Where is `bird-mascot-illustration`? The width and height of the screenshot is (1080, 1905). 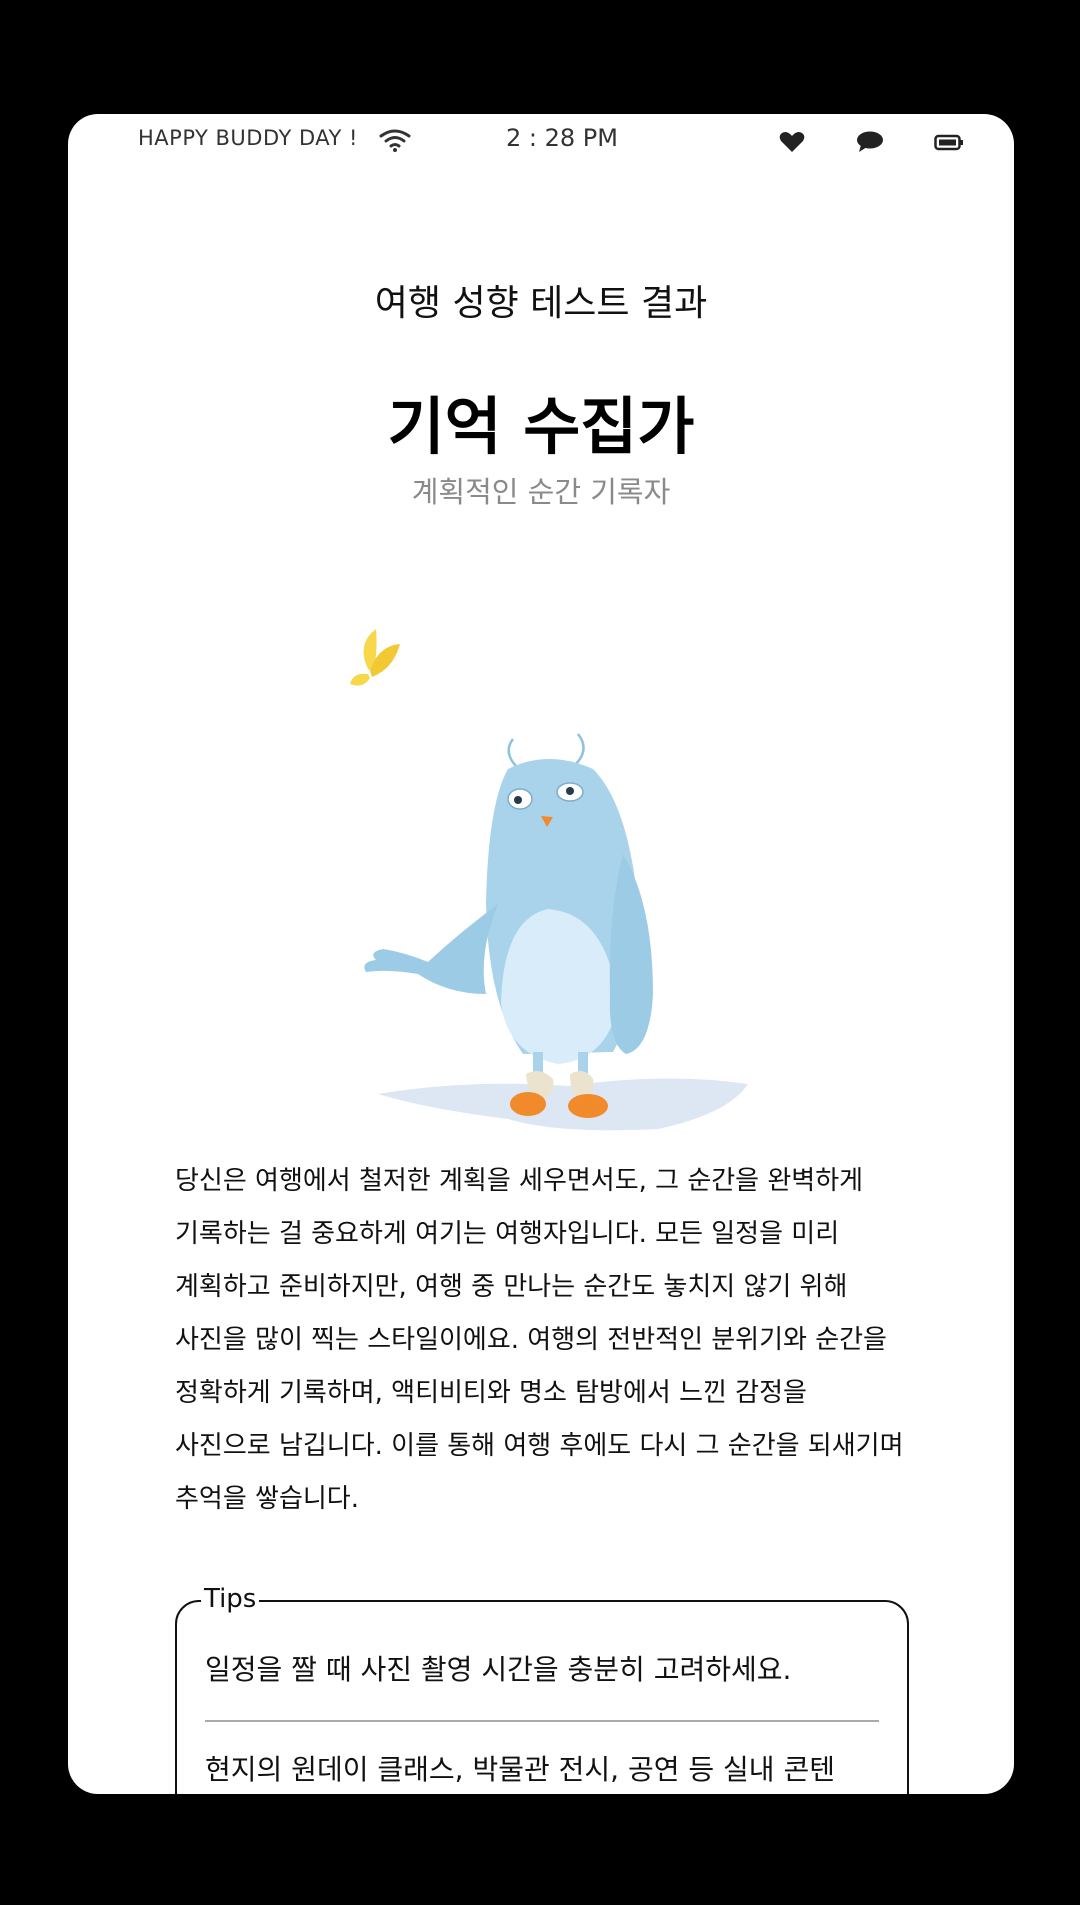 bird-mascot-illustration is located at coordinates (548, 876).